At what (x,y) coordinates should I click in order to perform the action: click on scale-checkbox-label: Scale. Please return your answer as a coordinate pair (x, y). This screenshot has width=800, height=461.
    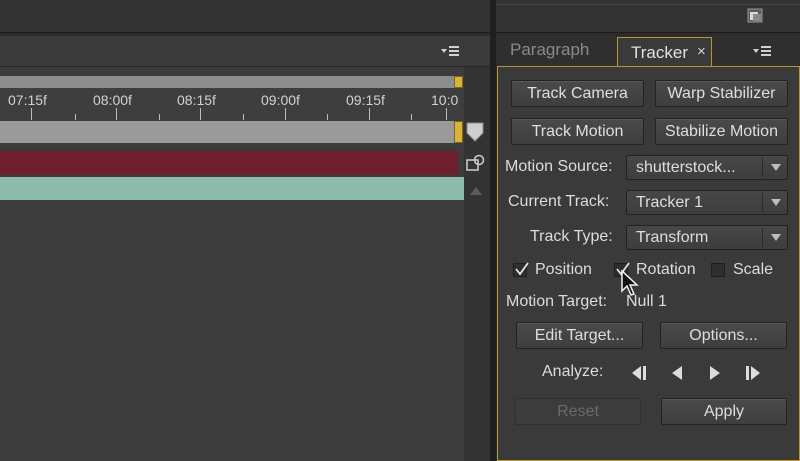
    Looking at the image, I should click on (753, 270).